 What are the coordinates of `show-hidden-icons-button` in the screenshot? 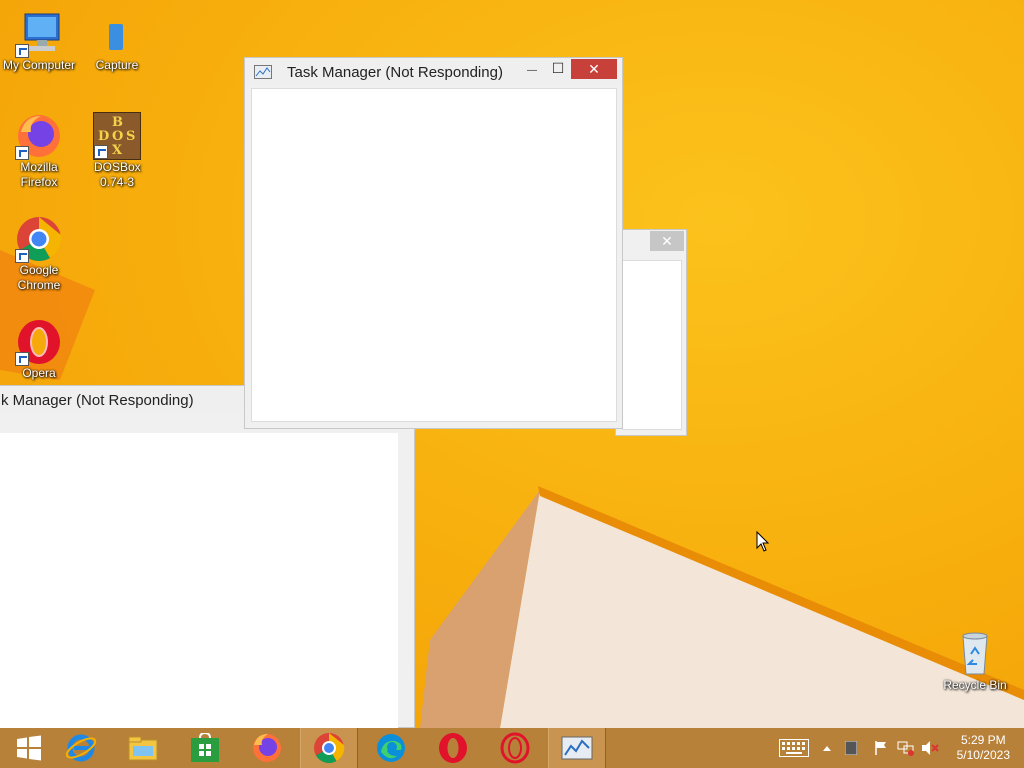 It's located at (827, 748).